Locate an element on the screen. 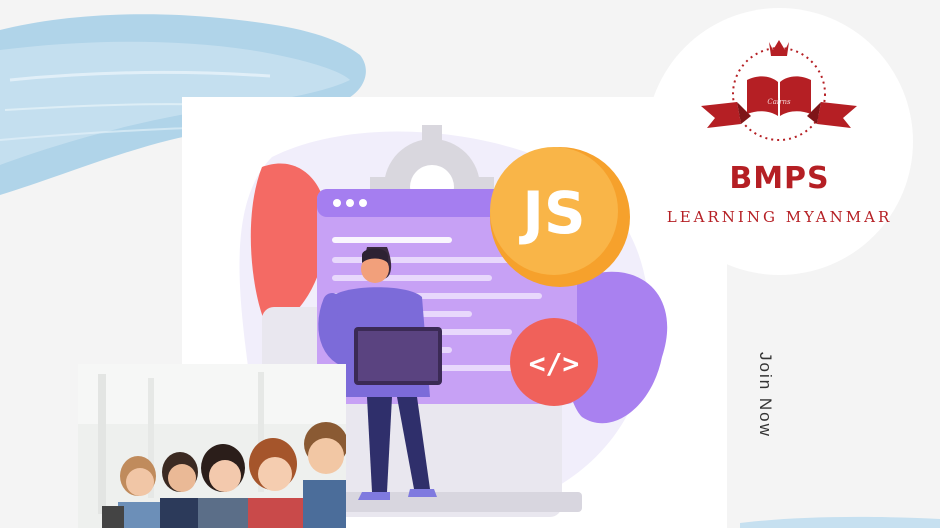 This screenshot has height=528, width=940. join-now-link: Join Now is located at coordinates (760, 402).